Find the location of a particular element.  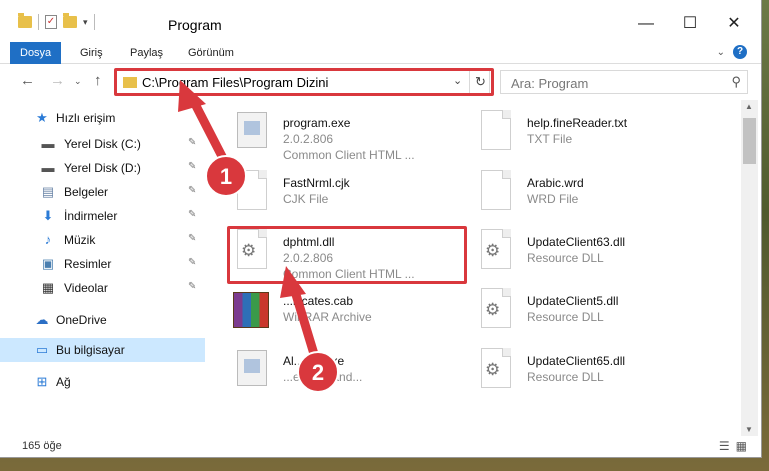

sidebar-item-label: Yerel Disk (C:) is located at coordinates (102, 144).